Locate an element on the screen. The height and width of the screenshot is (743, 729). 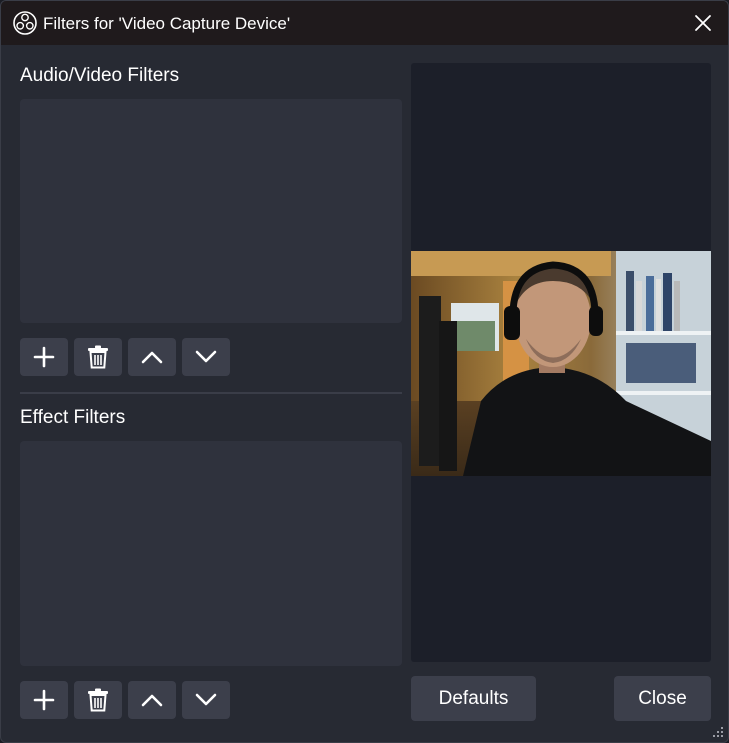
remove-audio-video-filter-button is located at coordinates (98, 357).